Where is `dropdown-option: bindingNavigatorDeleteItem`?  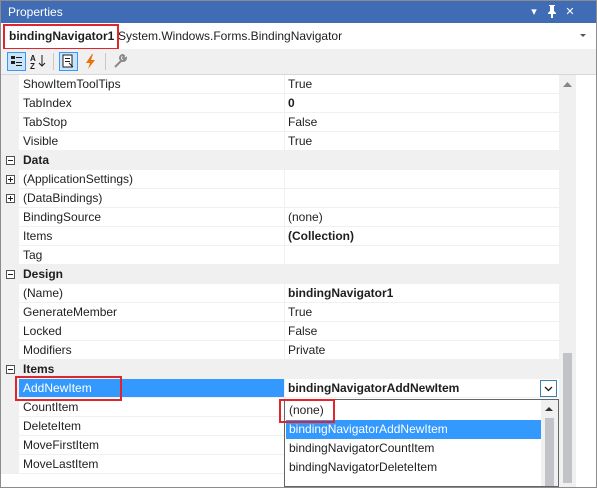
dropdown-option: bindingNavigatorDeleteItem is located at coordinates (415, 467).